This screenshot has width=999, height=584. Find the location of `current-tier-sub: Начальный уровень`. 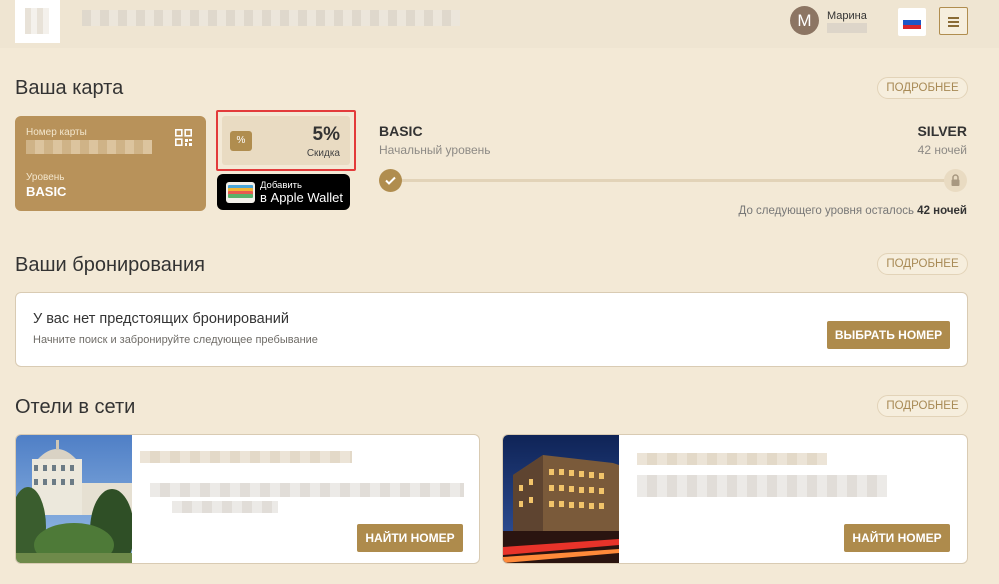

current-tier-sub: Начальный уровень is located at coordinates (435, 150).